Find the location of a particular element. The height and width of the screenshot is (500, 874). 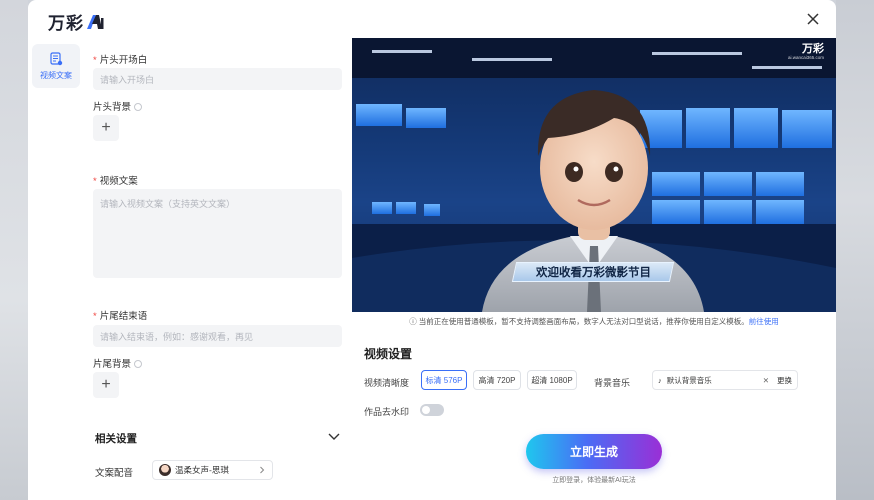

chevron-right-icon is located at coordinates (262, 470).